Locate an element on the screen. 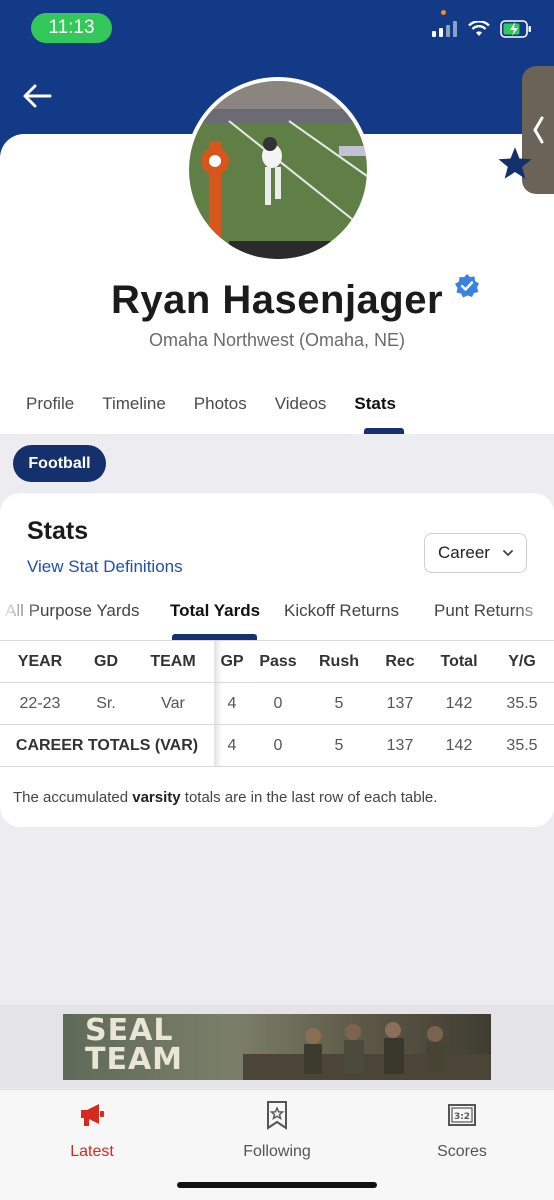 This screenshot has width=554, height=1200. column-header: YEAR is located at coordinates (40, 661).